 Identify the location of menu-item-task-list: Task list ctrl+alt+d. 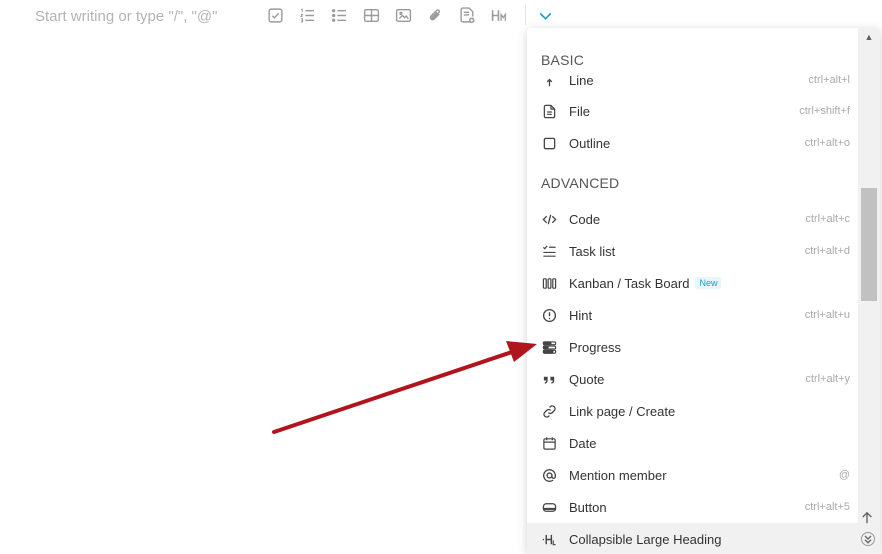
(692, 251).